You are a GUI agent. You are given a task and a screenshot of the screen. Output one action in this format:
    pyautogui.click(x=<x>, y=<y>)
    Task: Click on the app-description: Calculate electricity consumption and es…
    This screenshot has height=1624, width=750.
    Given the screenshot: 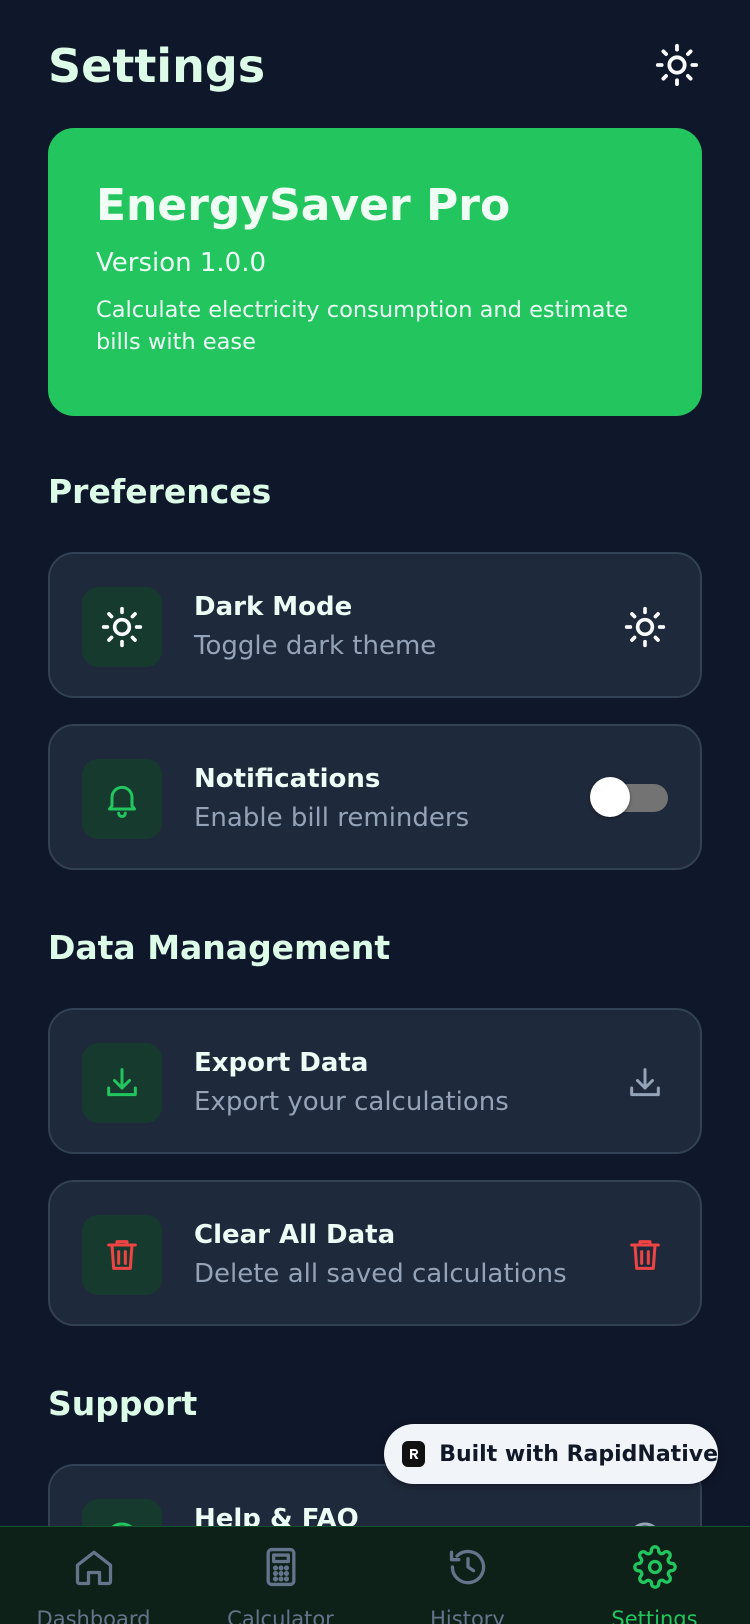 What is the action you would take?
    pyautogui.click(x=362, y=326)
    